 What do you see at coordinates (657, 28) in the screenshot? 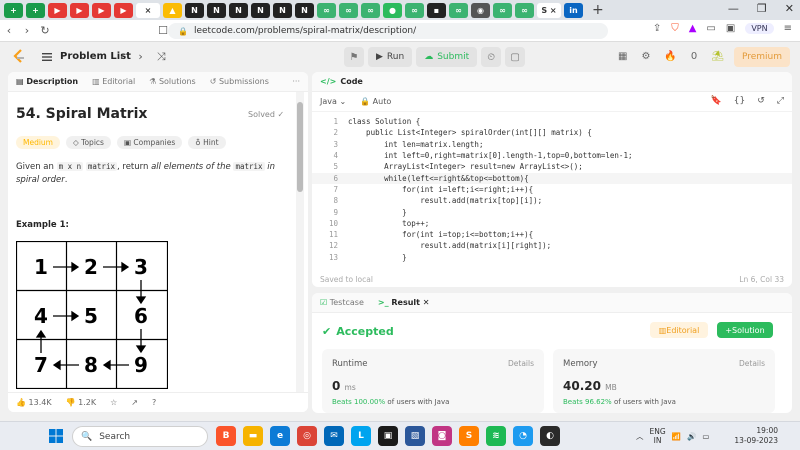
I see `share-icon: ⇪` at bounding box center [657, 28].